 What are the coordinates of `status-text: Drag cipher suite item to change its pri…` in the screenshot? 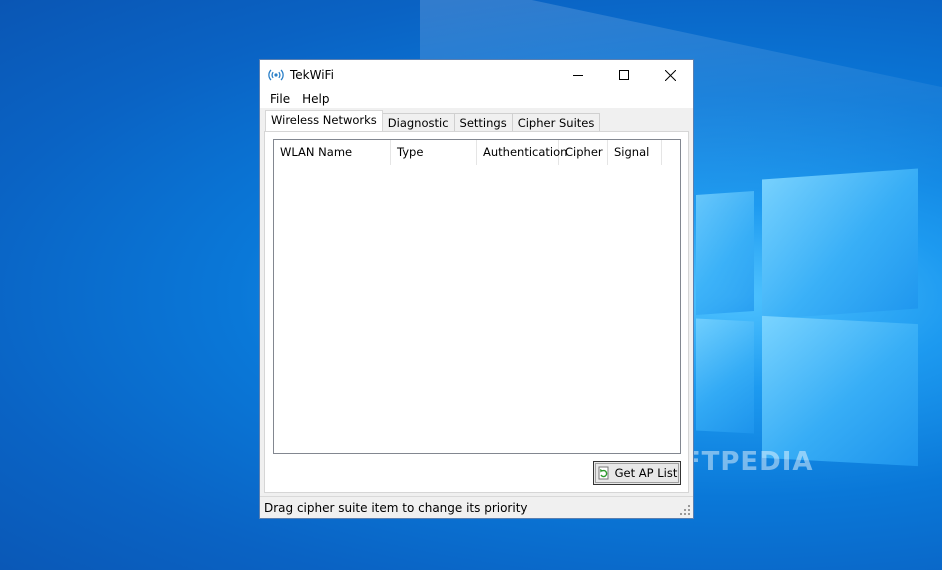 It's located at (396, 507).